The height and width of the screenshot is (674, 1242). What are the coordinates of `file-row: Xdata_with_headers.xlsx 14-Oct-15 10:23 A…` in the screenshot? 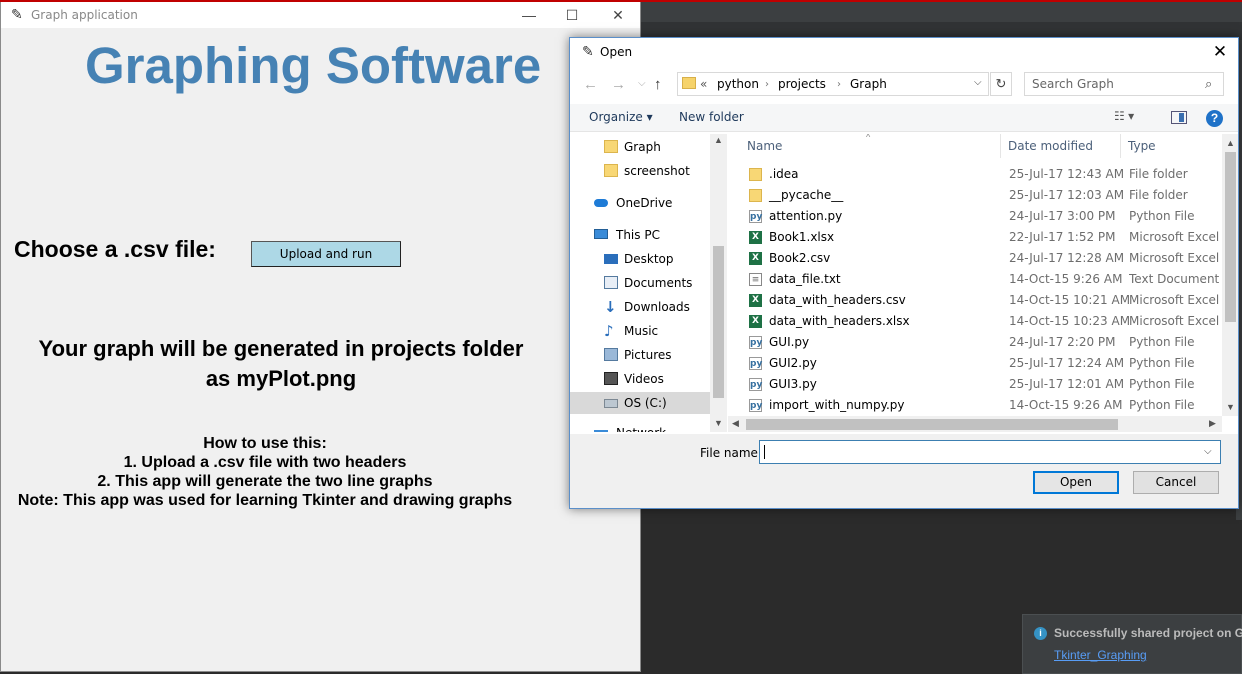 It's located at (975, 321).